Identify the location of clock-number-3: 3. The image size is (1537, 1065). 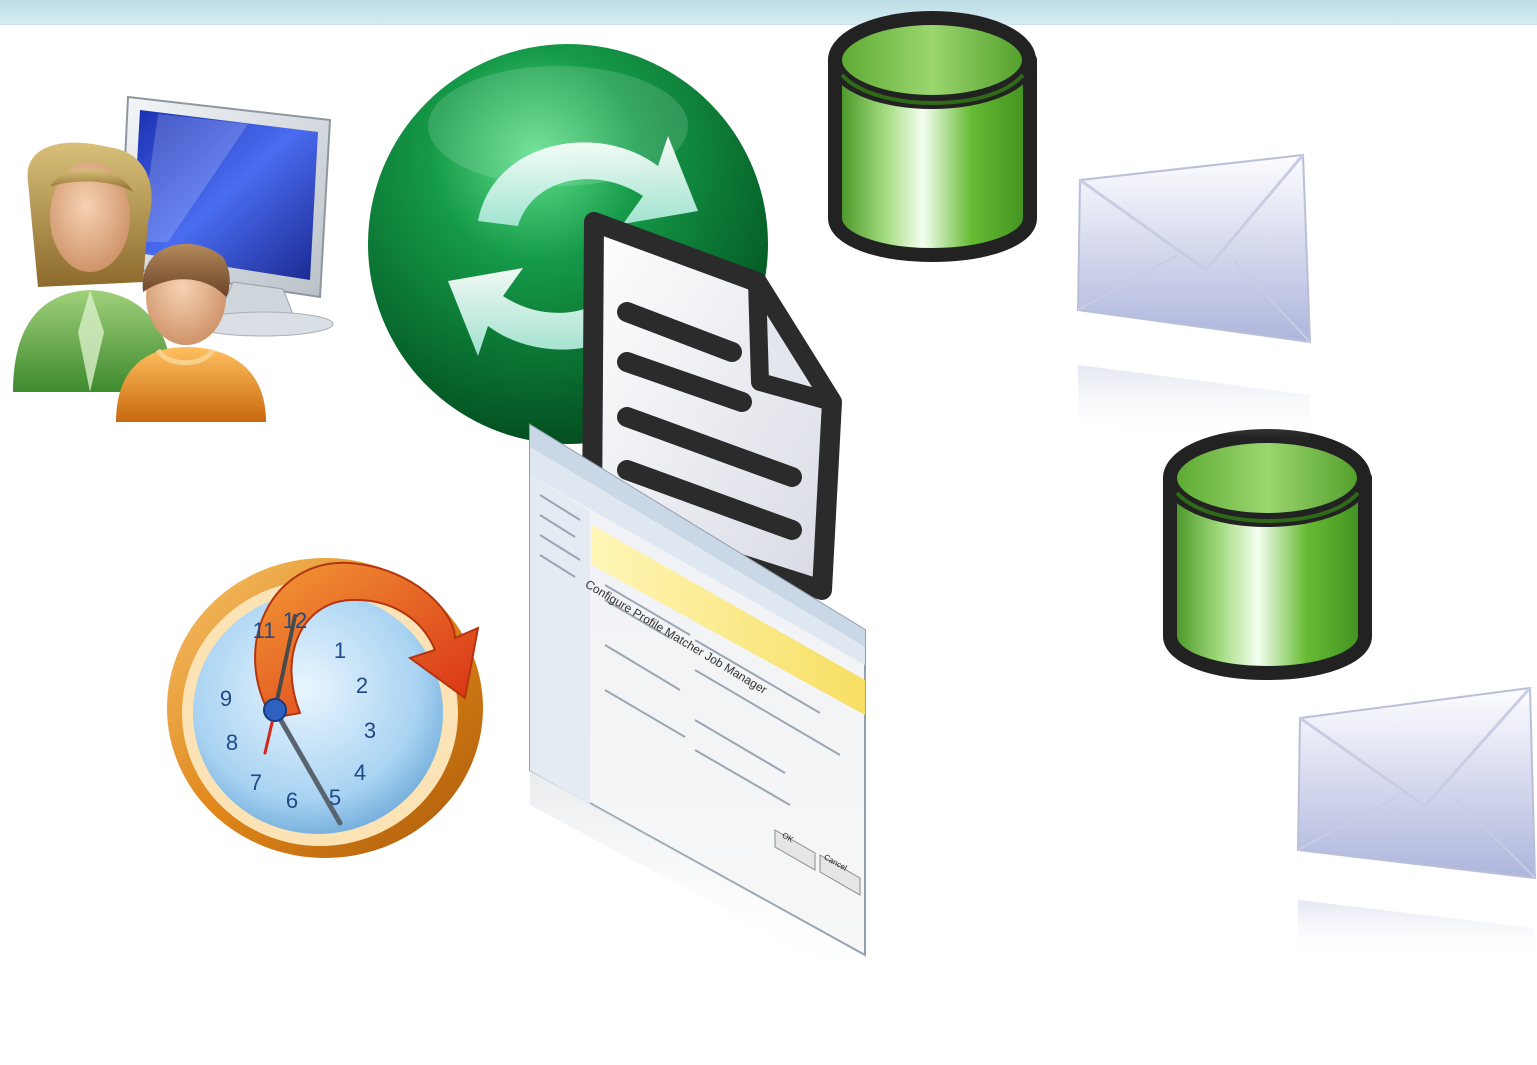
(370, 730).